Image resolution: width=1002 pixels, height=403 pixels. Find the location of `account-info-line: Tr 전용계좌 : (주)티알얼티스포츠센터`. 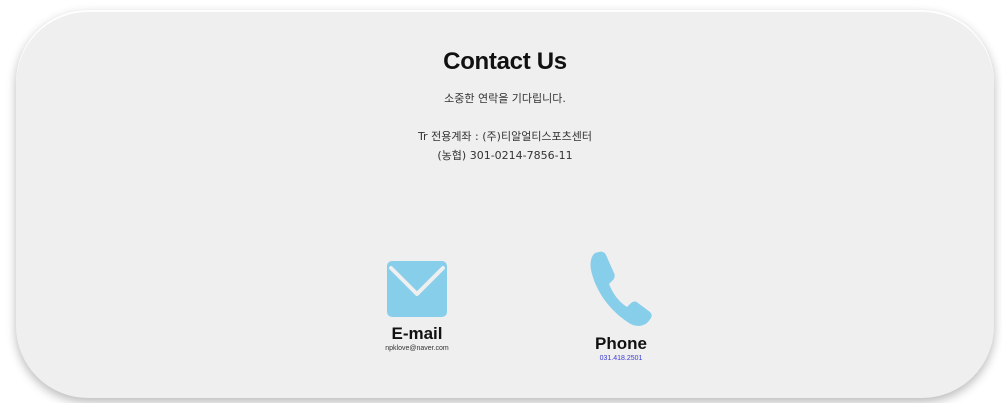

account-info-line: Tr 전용계좌 : (주)티알얼티스포츠센터 is located at coordinates (505, 136).